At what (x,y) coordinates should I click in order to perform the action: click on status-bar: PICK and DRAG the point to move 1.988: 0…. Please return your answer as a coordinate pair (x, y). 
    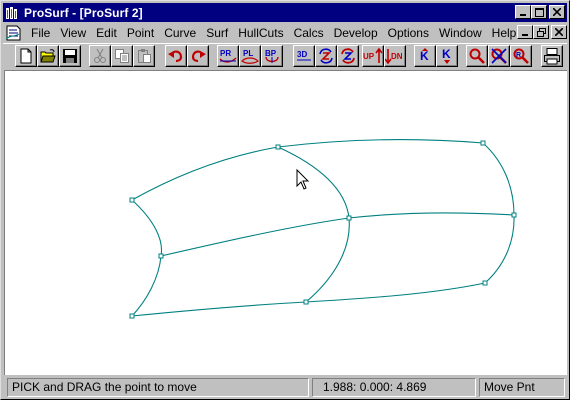
    Looking at the image, I should click on (285, 387).